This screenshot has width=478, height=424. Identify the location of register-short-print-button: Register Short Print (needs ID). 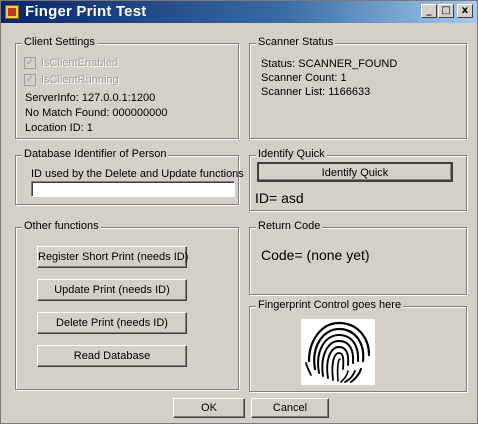
(112, 257).